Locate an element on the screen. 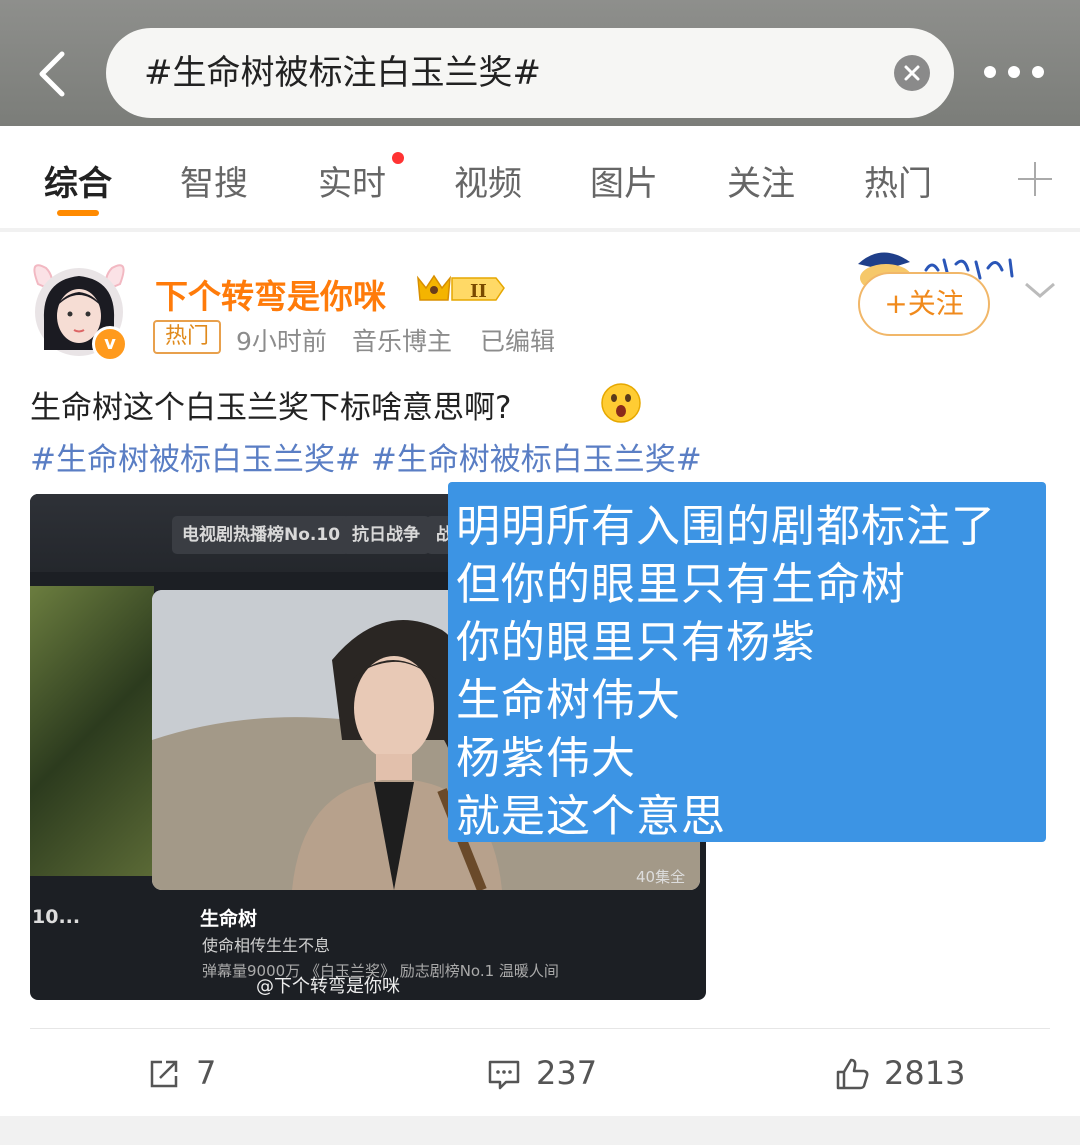 The height and width of the screenshot is (1145, 1080). image-chip: 电视剧热播榜No.10 is located at coordinates (261, 535).